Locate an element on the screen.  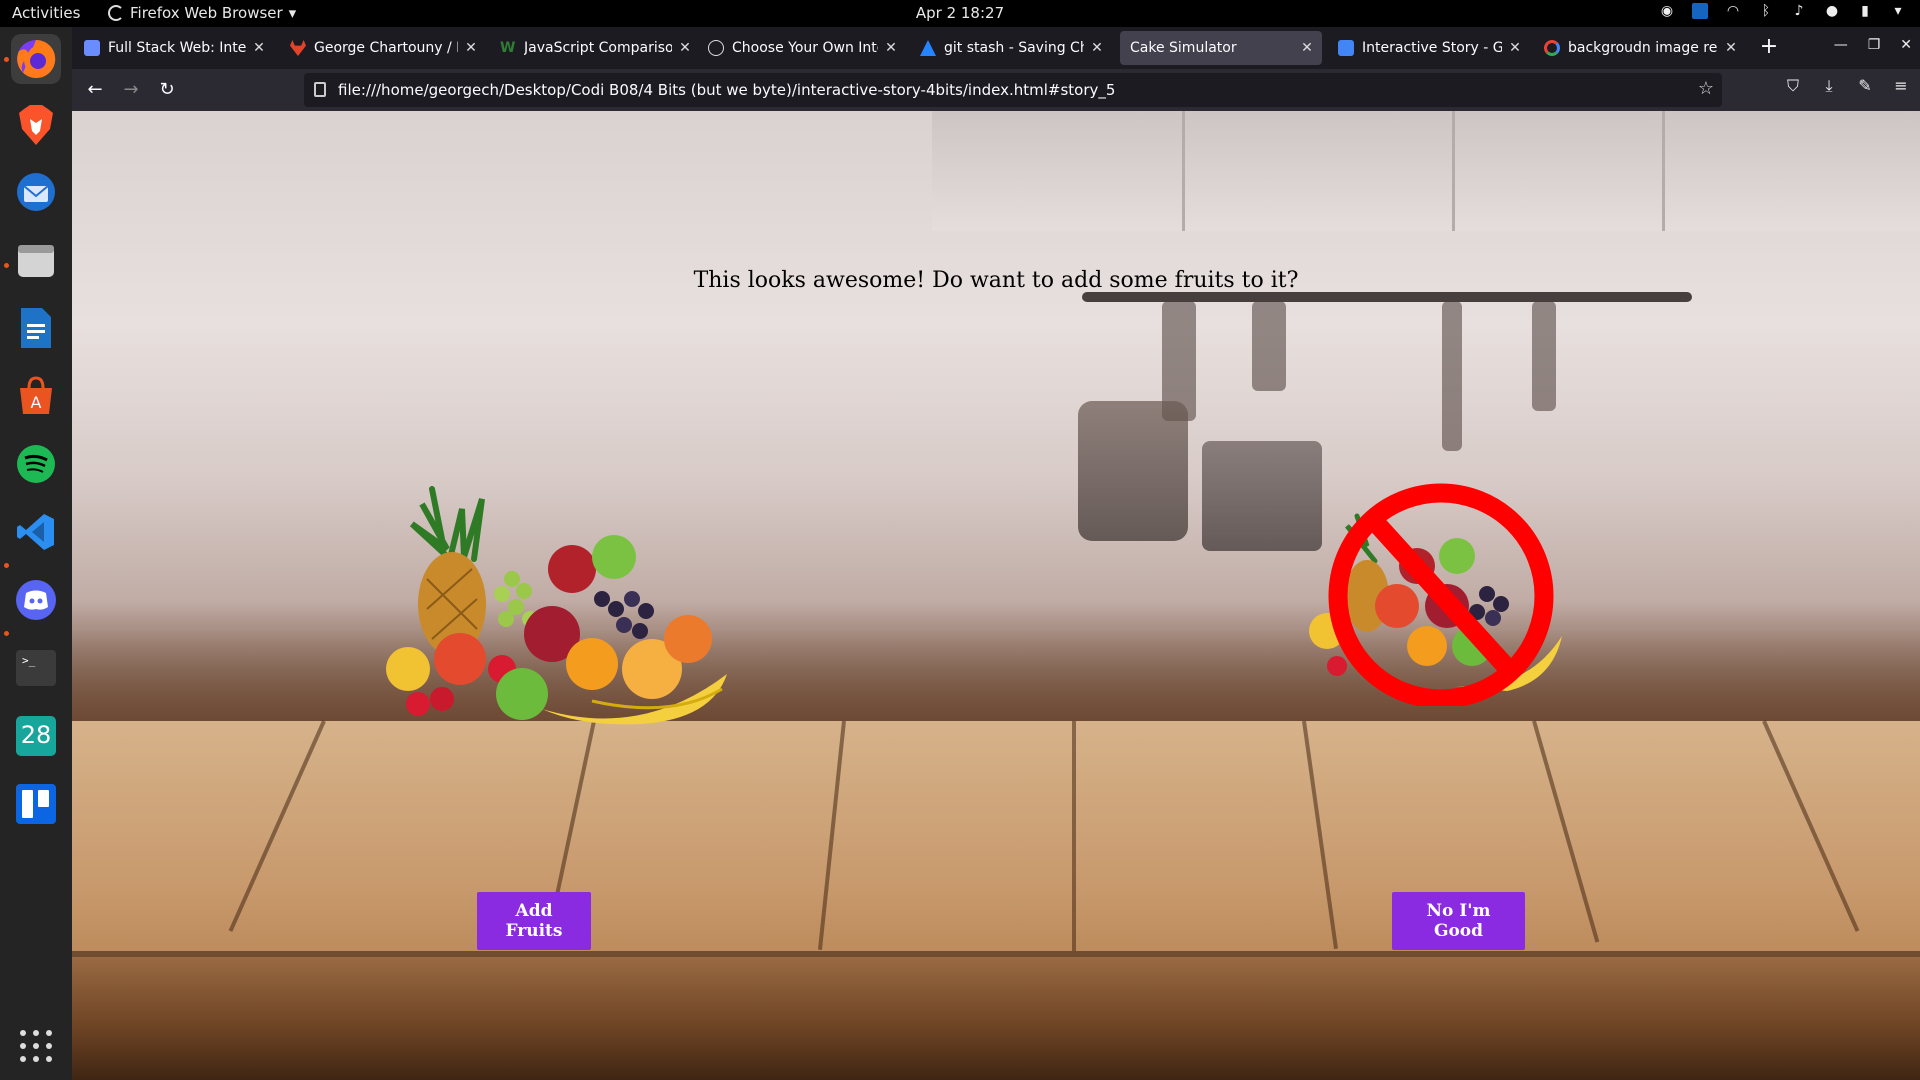
dock-trello is located at coordinates (36, 804).